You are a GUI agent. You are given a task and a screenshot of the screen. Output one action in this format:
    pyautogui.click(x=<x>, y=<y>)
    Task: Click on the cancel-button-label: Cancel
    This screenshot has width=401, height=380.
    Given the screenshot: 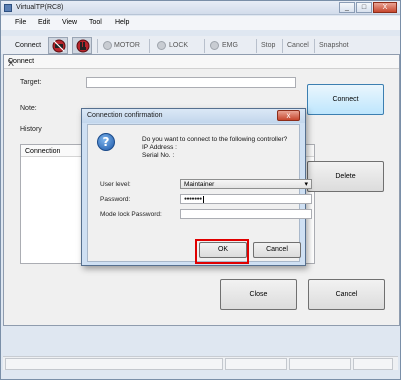 What is the action you would take?
    pyautogui.click(x=346, y=294)
    